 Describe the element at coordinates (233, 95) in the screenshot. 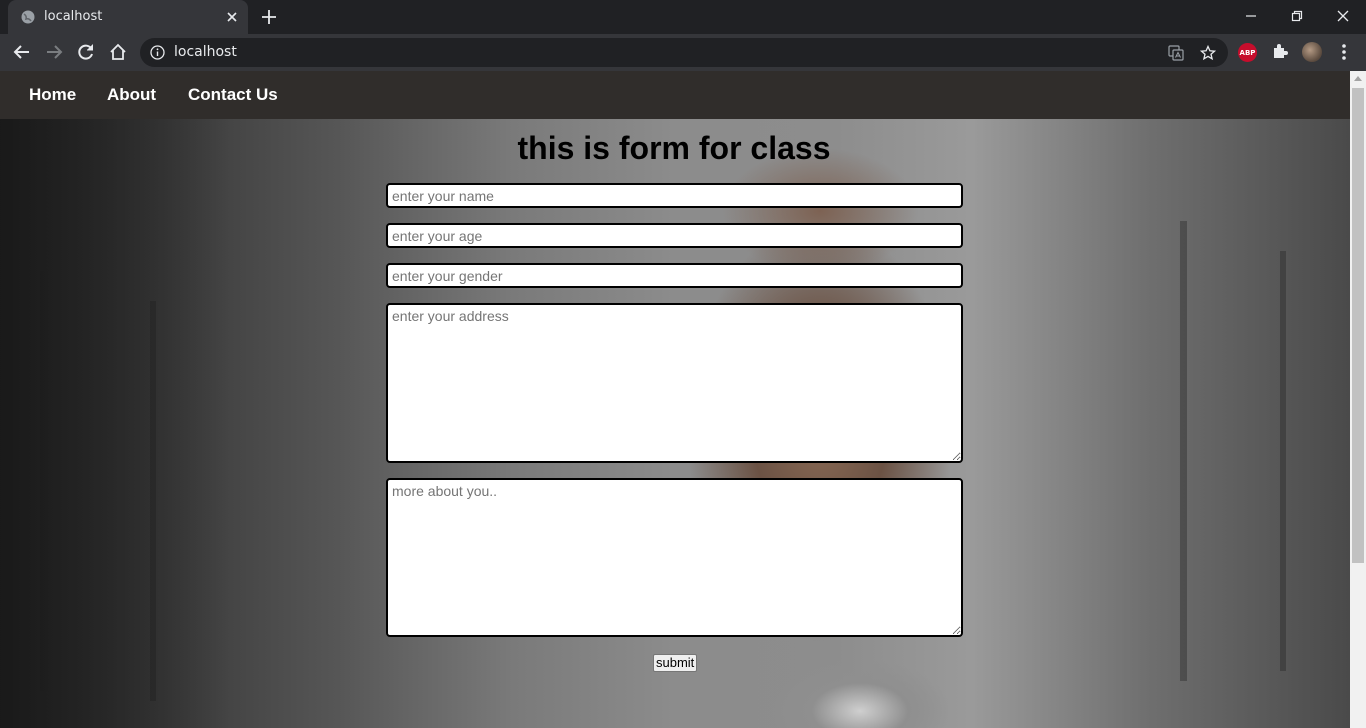

I see `nav-contact-link: Contact Us` at that location.